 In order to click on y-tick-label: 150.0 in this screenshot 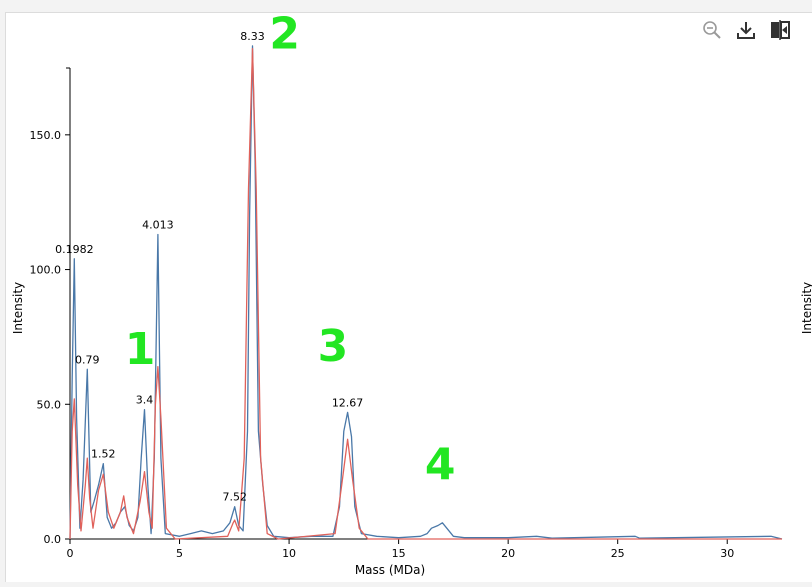, I will do `click(46, 135)`.